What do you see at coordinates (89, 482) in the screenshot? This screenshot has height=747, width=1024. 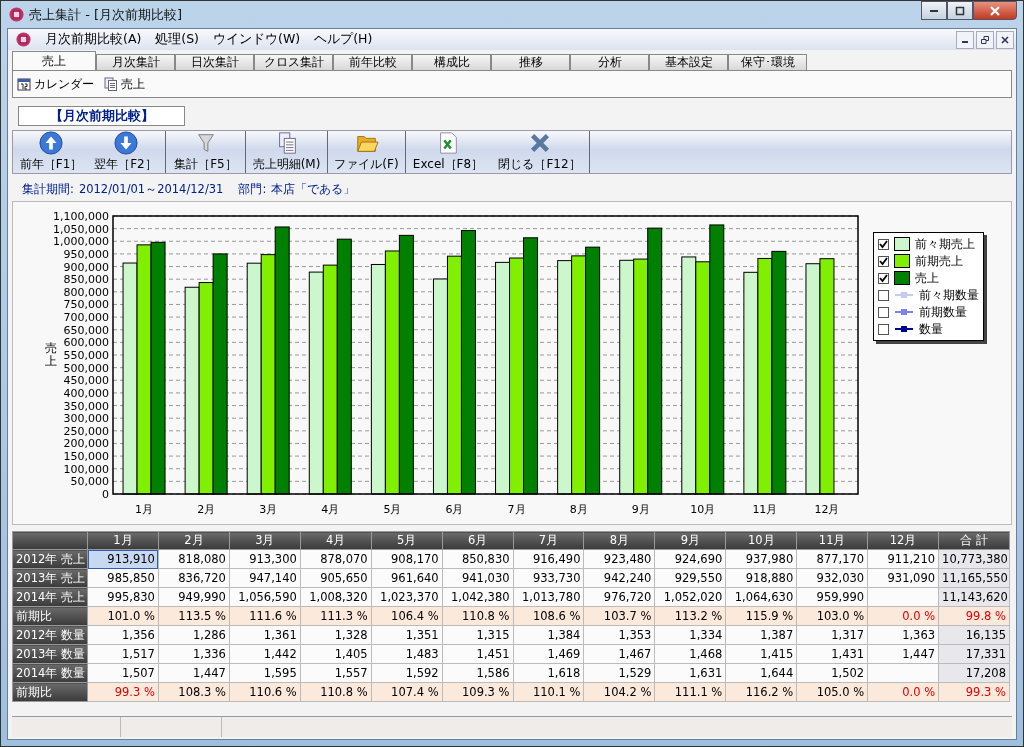 I see `axis-tick-label: 50,000` at bounding box center [89, 482].